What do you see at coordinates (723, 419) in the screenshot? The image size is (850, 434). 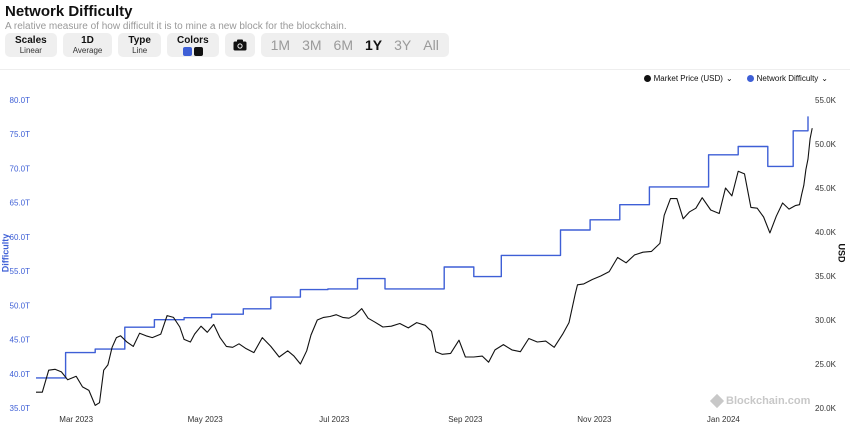 I see `x-tick-label: Jan 2024` at bounding box center [723, 419].